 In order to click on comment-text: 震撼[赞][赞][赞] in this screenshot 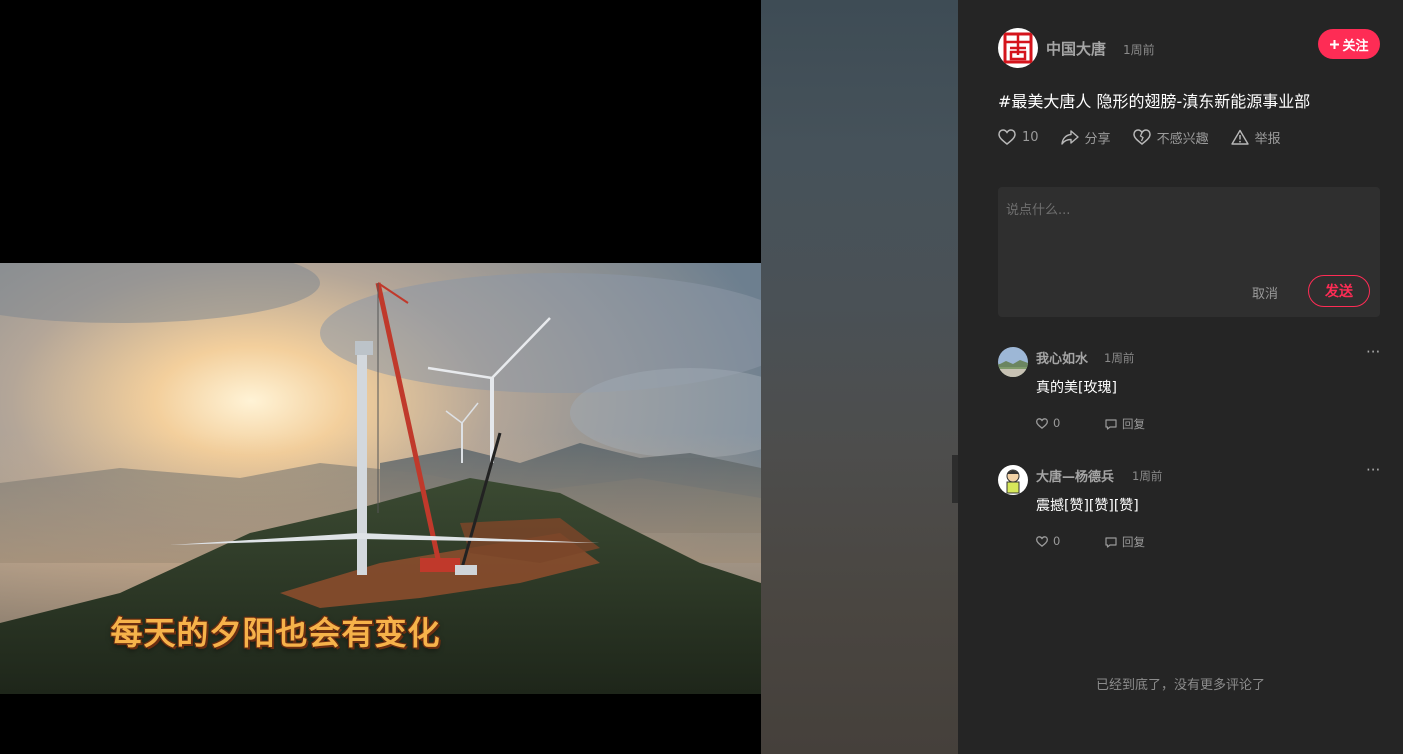, I will do `click(1087, 506)`.